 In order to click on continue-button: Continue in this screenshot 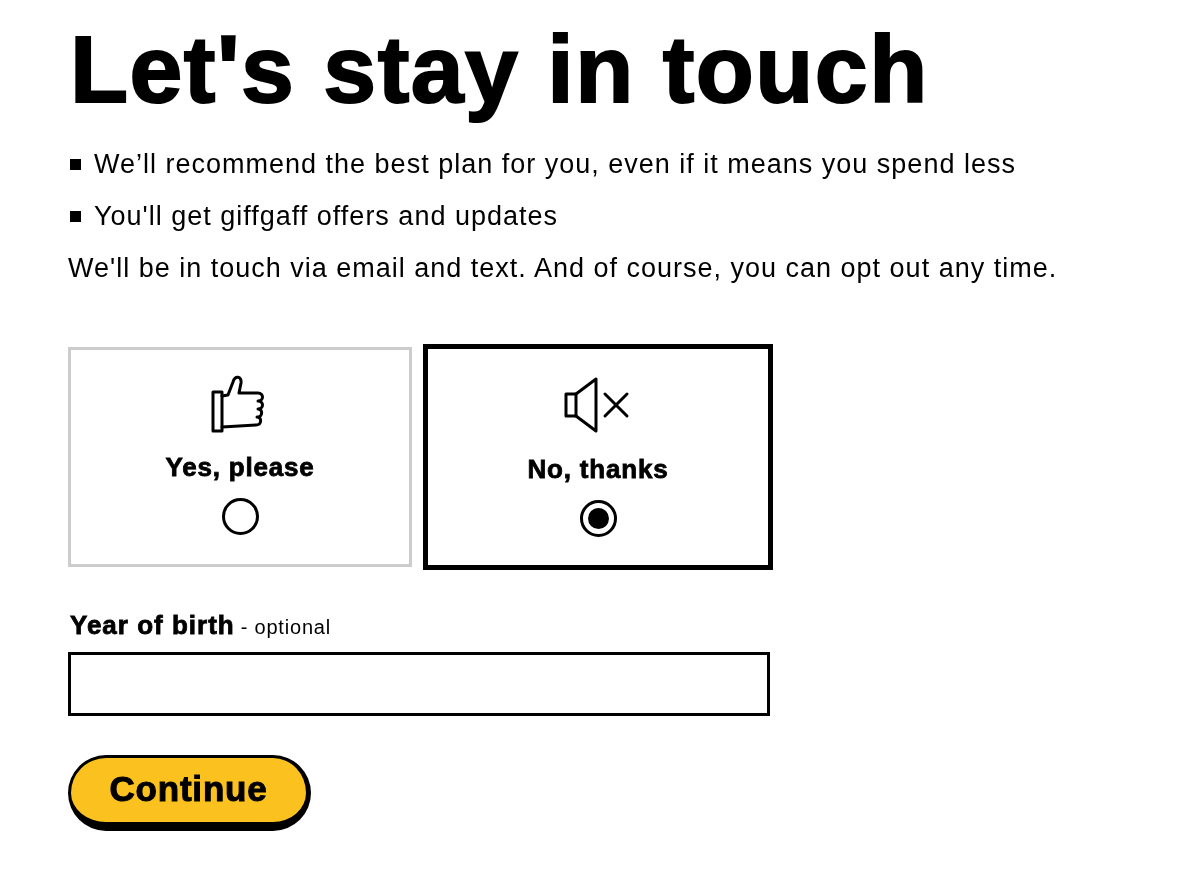, I will do `click(189, 793)`.